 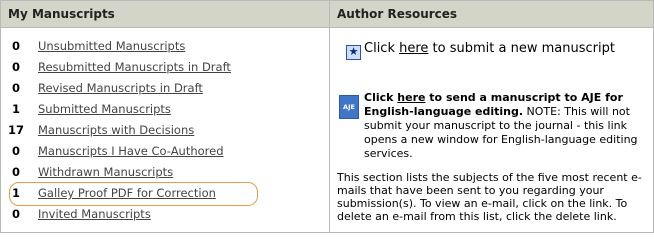 What do you see at coordinates (16, 130) in the screenshot?
I see `manuscript-count: 17` at bounding box center [16, 130].